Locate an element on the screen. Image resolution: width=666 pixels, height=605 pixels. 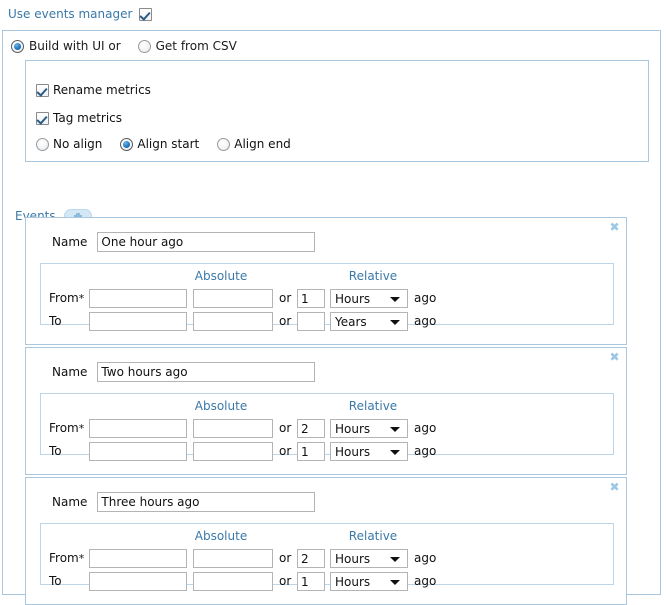
align-option-align-start: Align start is located at coordinates (159, 144).